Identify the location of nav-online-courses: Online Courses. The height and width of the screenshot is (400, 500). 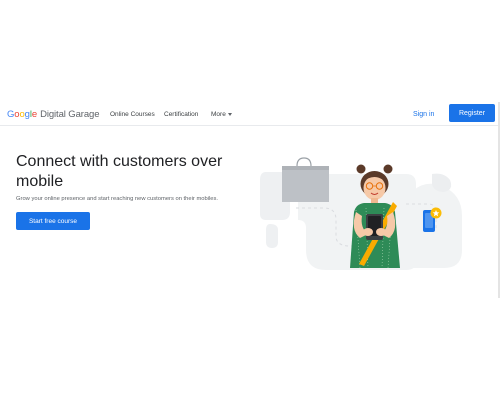
(132, 114).